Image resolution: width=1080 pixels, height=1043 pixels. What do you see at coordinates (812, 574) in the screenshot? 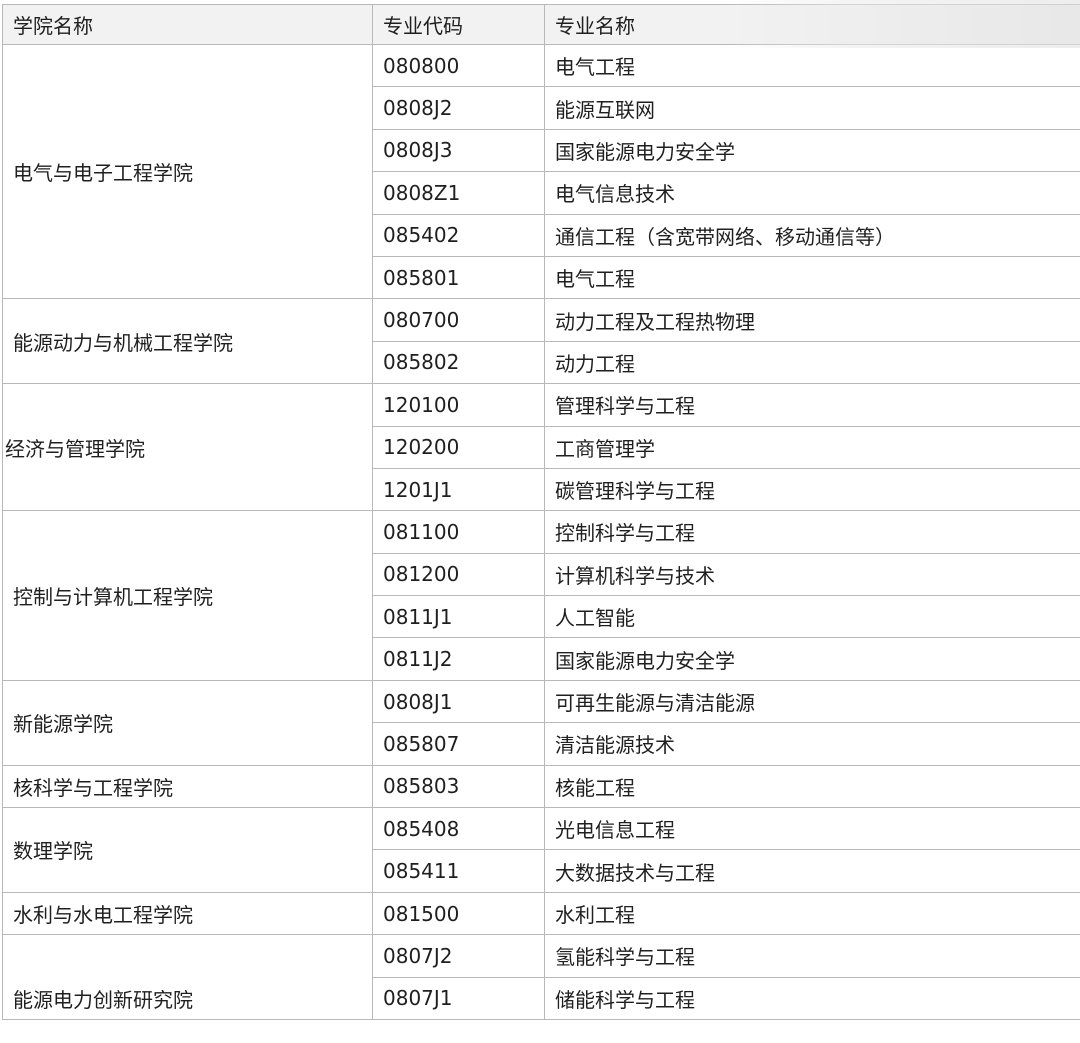
I see `major-cell: 计算机科学与技术` at bounding box center [812, 574].